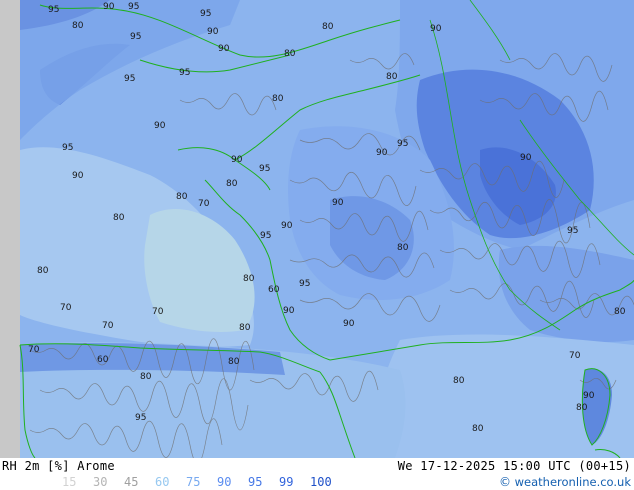  What do you see at coordinates (286, 482) in the screenshot?
I see `legend-value: 99` at bounding box center [286, 482].